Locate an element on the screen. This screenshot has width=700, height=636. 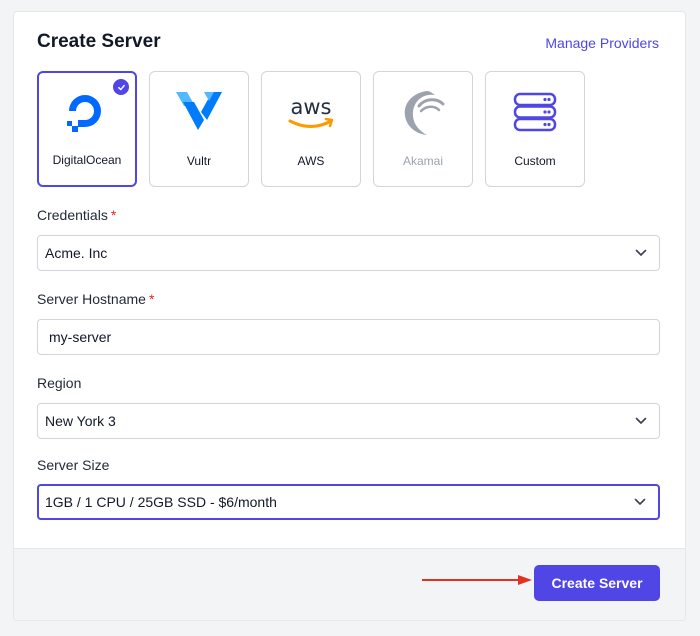
provider-custom: Custom is located at coordinates (535, 129).